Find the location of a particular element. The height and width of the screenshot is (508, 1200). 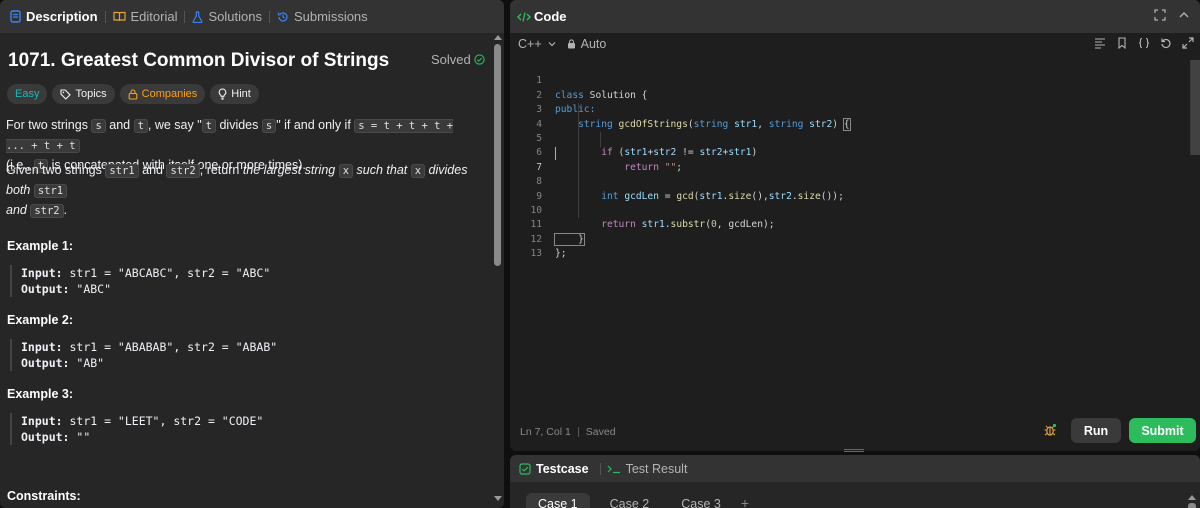

inline-code: str1 is located at coordinates (122, 171).